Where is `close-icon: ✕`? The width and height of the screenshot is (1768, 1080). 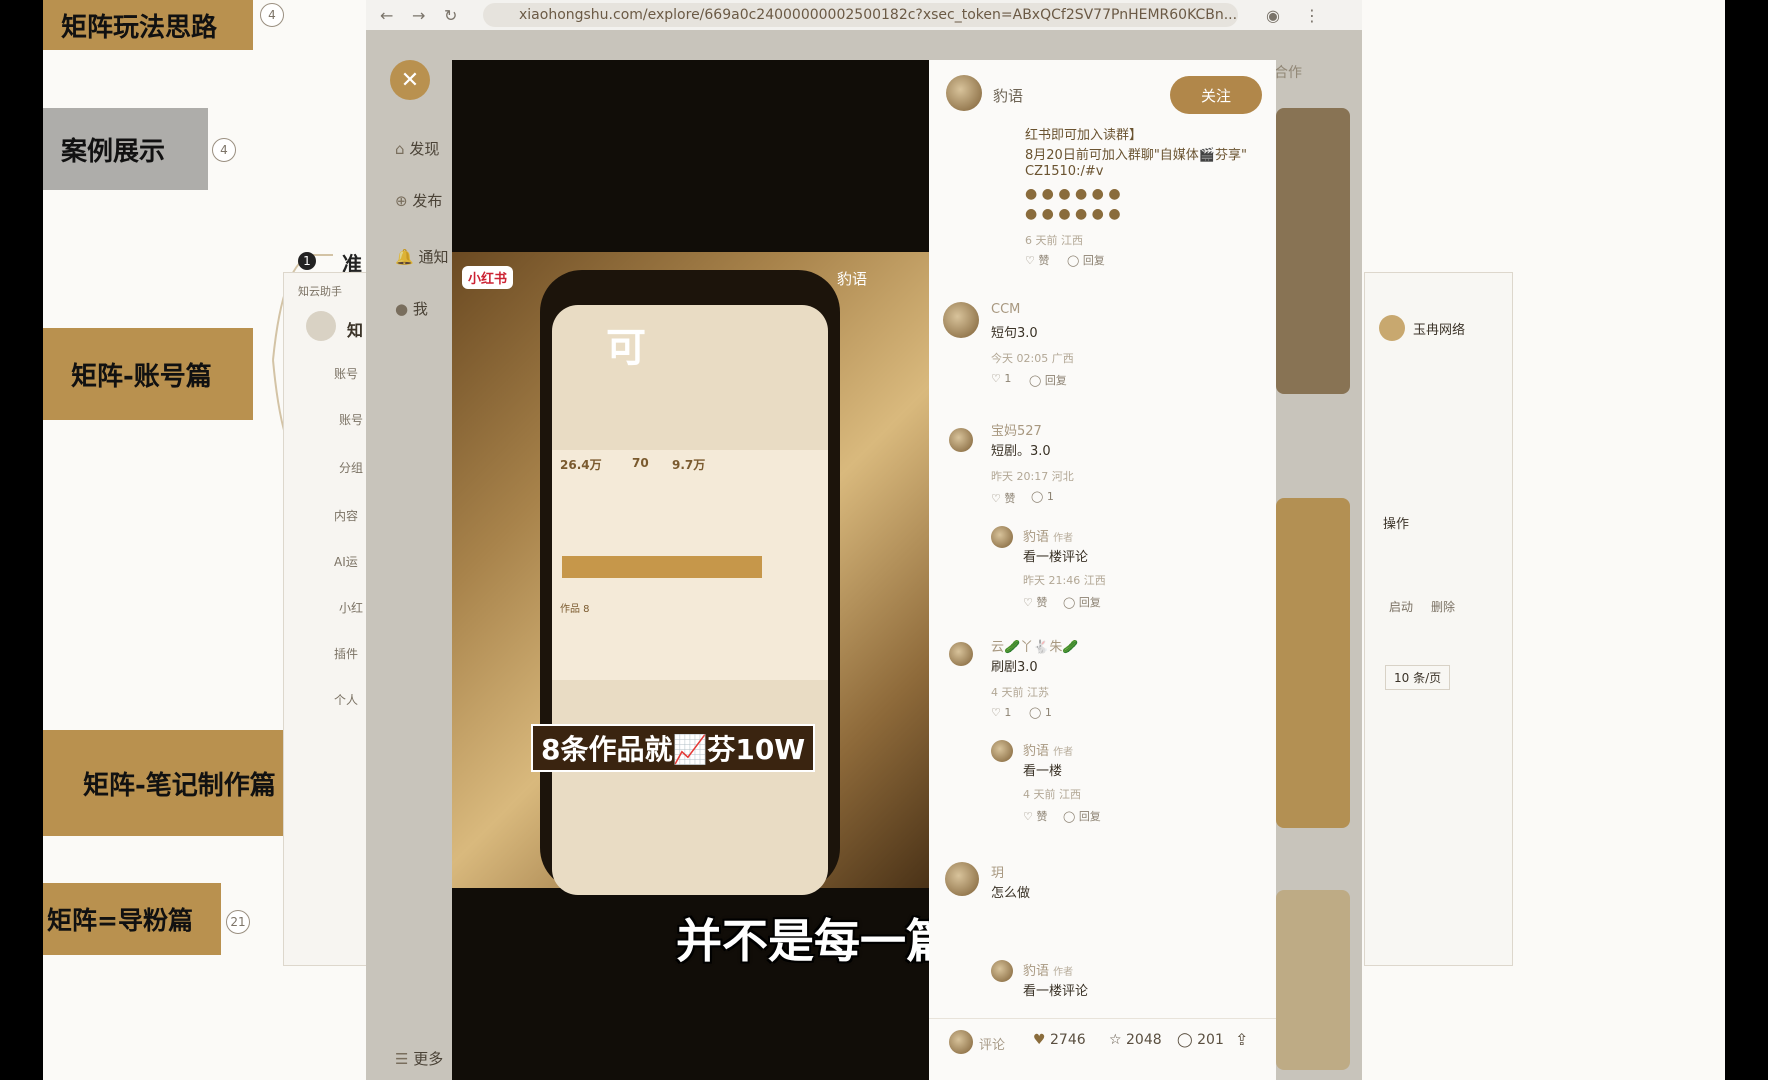 close-icon: ✕ is located at coordinates (410, 80).